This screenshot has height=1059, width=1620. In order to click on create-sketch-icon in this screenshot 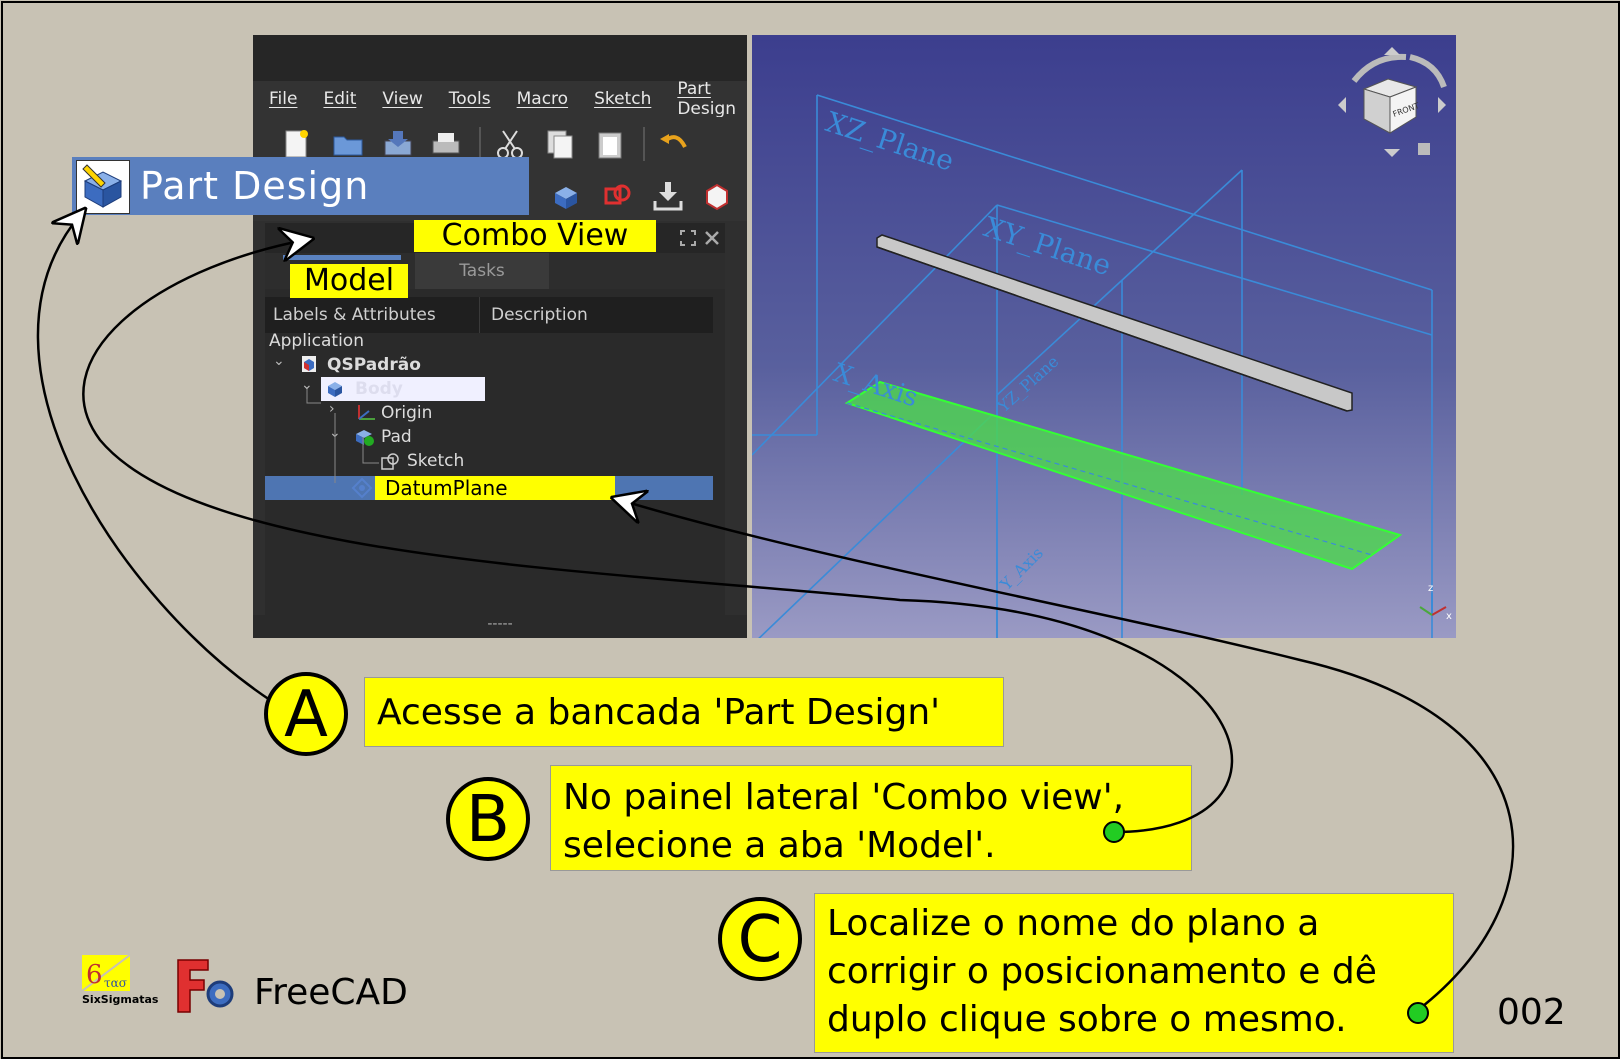, I will do `click(618, 196)`.